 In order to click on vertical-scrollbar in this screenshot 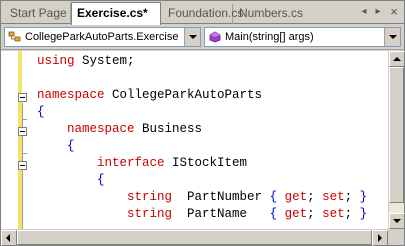, I will do `click(396, 140)`.